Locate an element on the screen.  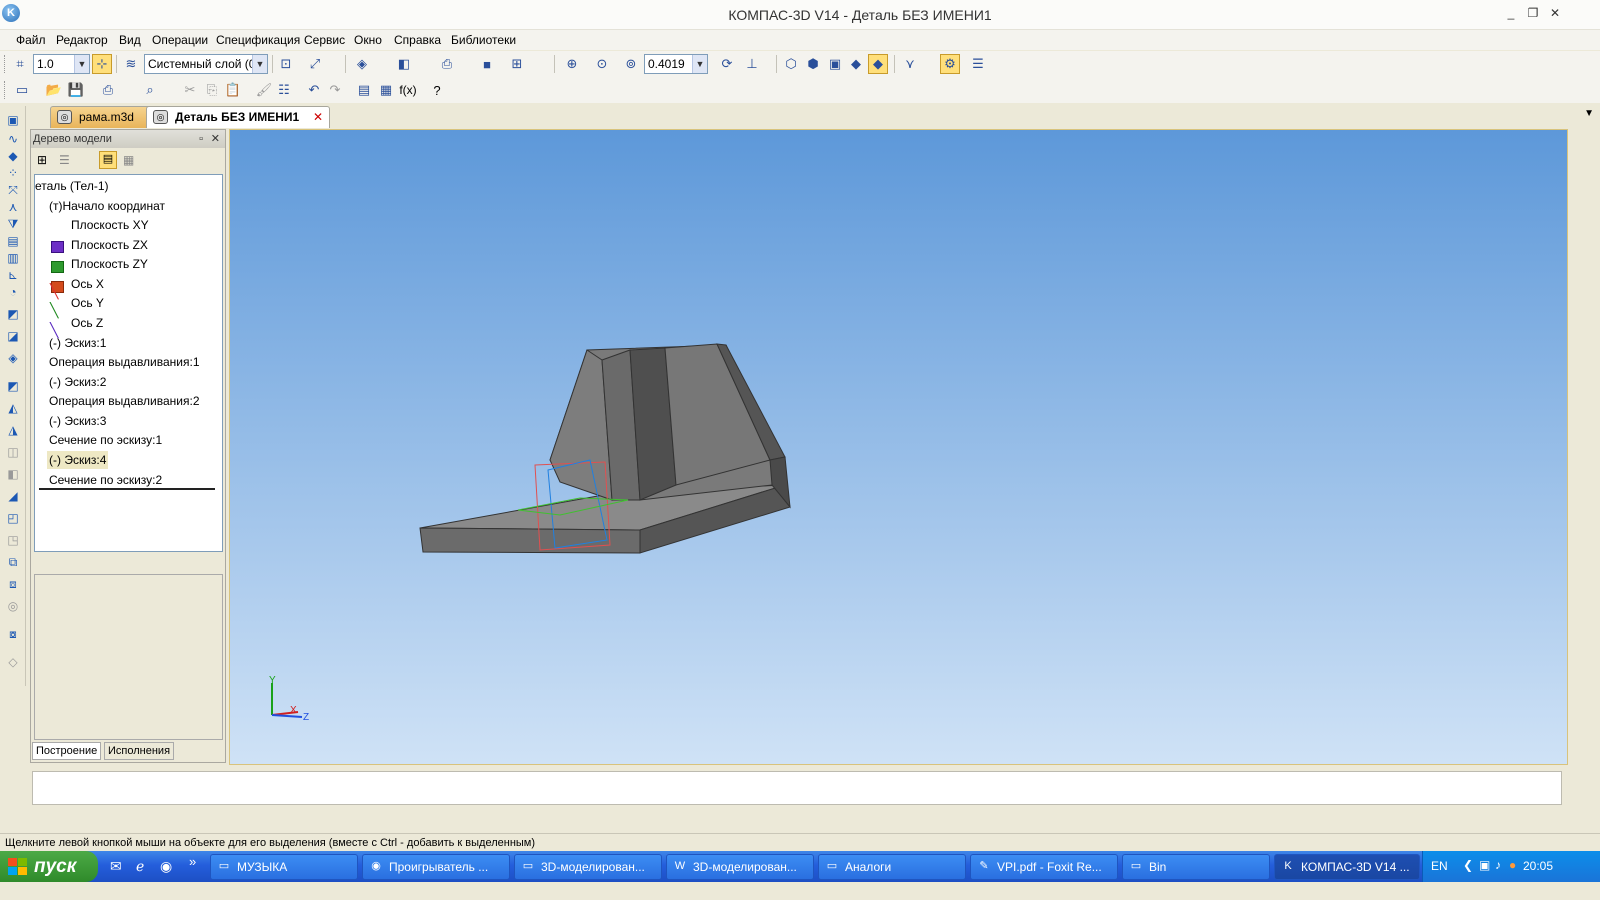
tree-node-plane-xy: Плоскость XY is located at coordinates (110, 225).